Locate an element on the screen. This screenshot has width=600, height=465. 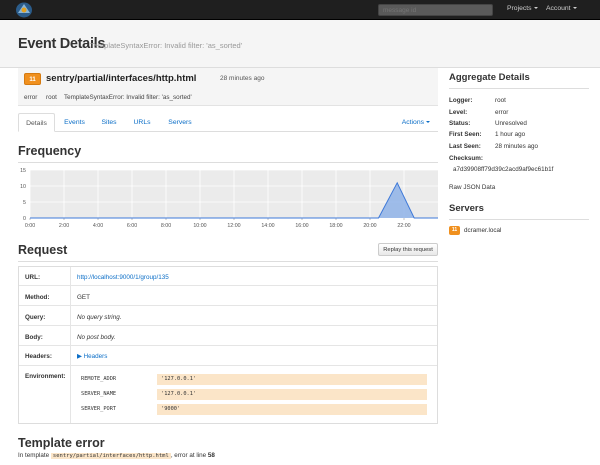
url-link: http://localhost:9000/1/group/135 is located at coordinates (123, 277).